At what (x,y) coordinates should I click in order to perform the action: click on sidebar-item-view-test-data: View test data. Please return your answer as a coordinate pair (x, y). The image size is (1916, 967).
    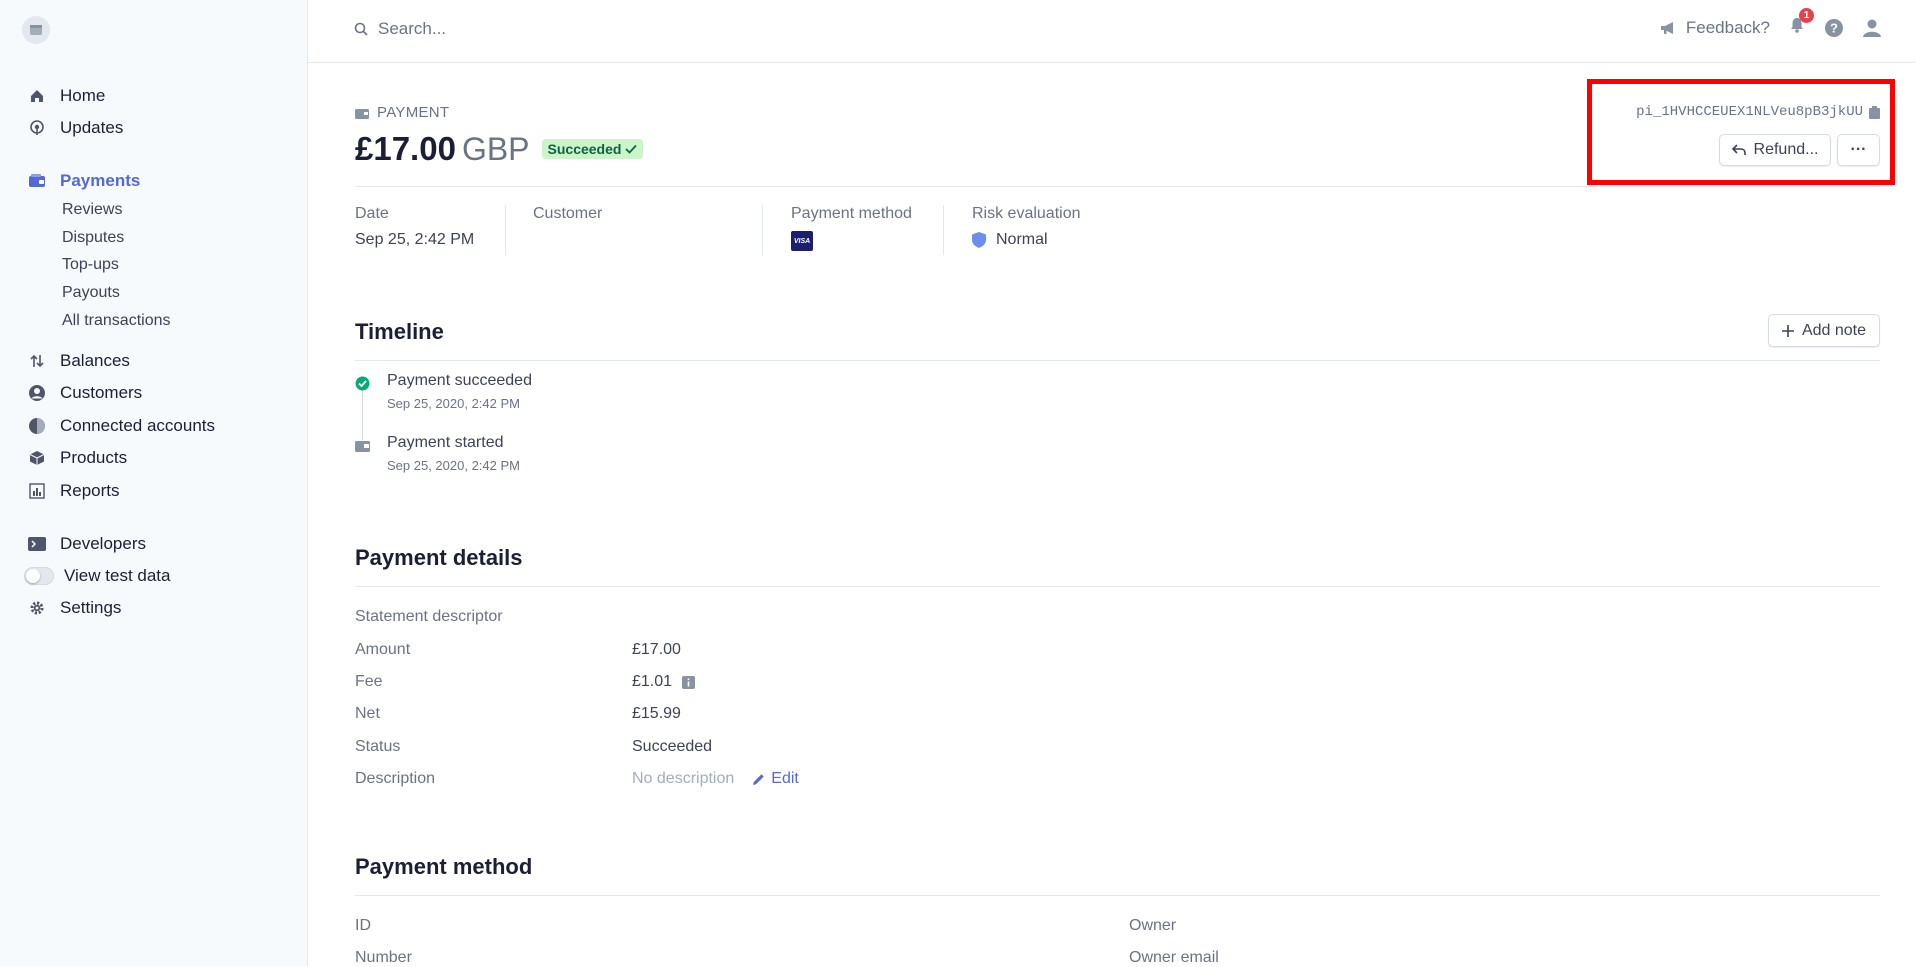
    Looking at the image, I should click on (97, 576).